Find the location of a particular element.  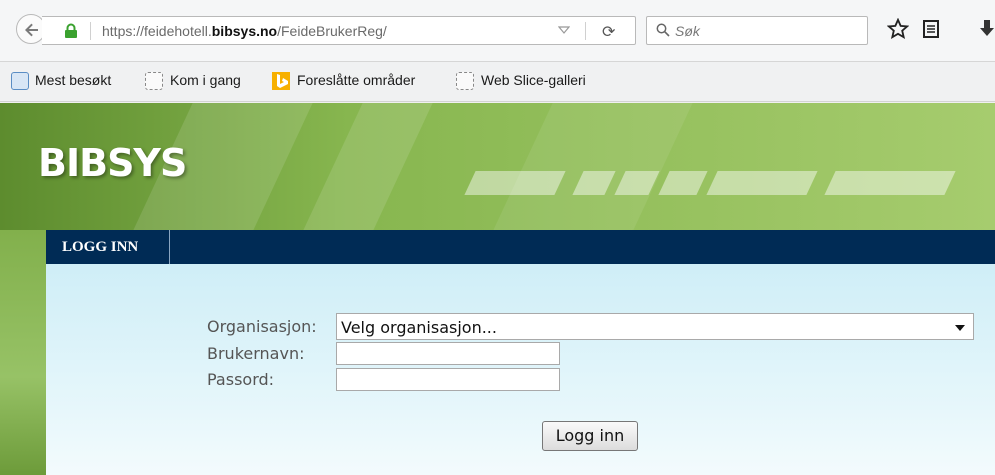

download-icon is located at coordinates (987, 29).